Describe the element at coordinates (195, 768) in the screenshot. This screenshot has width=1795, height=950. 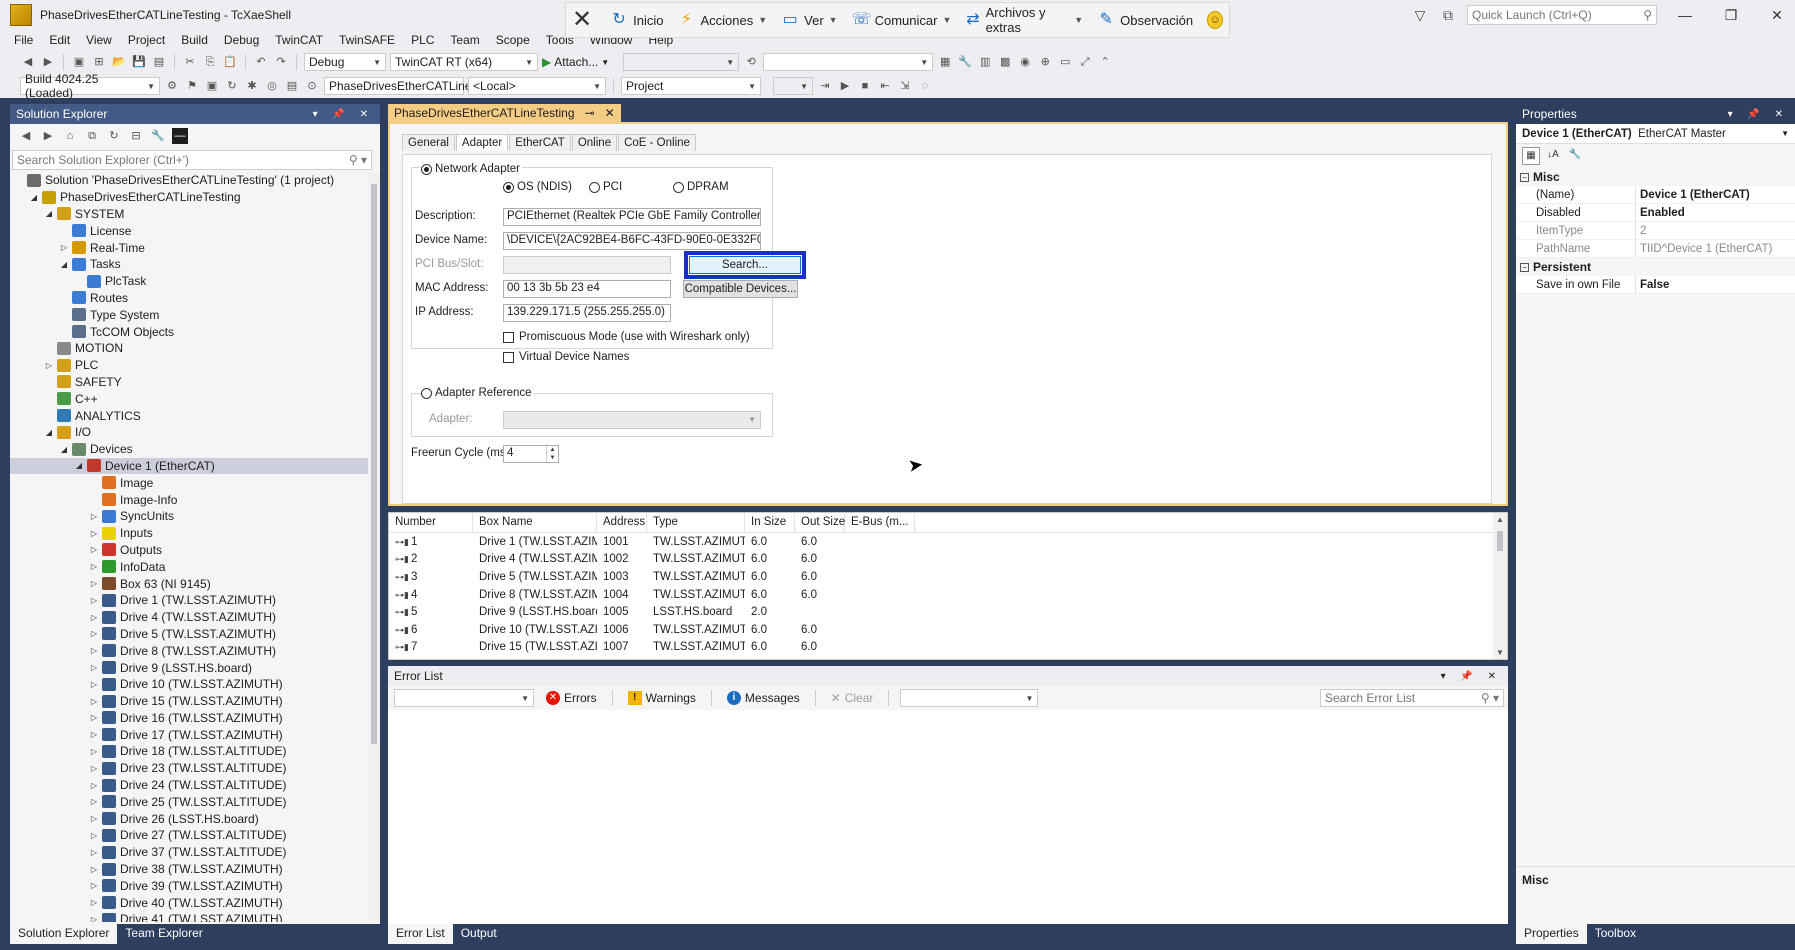
I see `tree-item: ▷ Drive 23 (TW.LSST.ALTITUDE)` at that location.